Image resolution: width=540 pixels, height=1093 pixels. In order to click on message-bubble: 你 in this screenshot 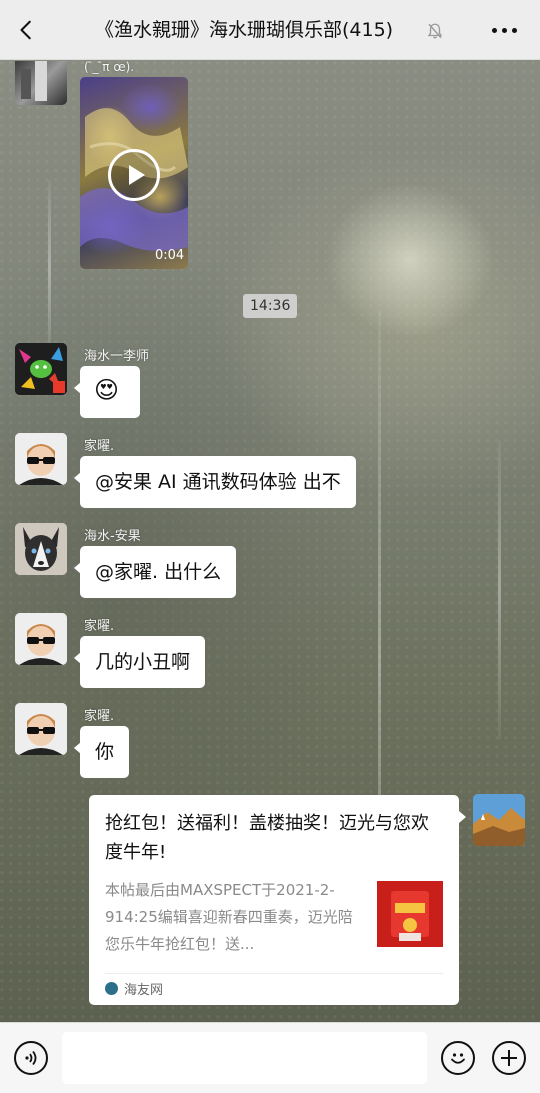, I will do `click(101, 752)`.